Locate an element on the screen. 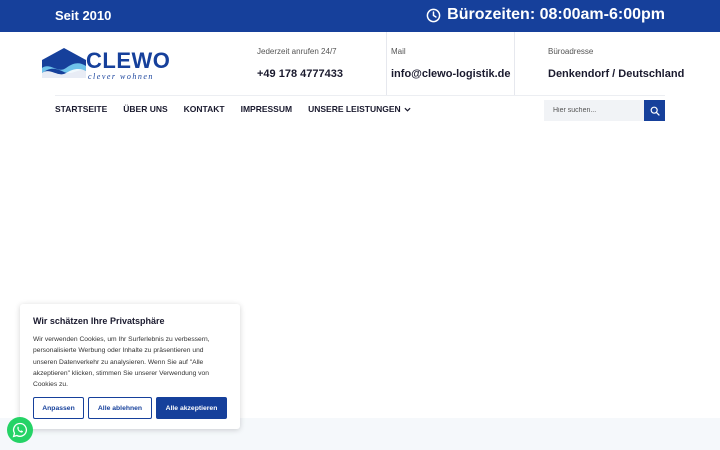 The height and width of the screenshot is (450, 720). accept-all-button: Alle akzeptieren is located at coordinates (191, 408).